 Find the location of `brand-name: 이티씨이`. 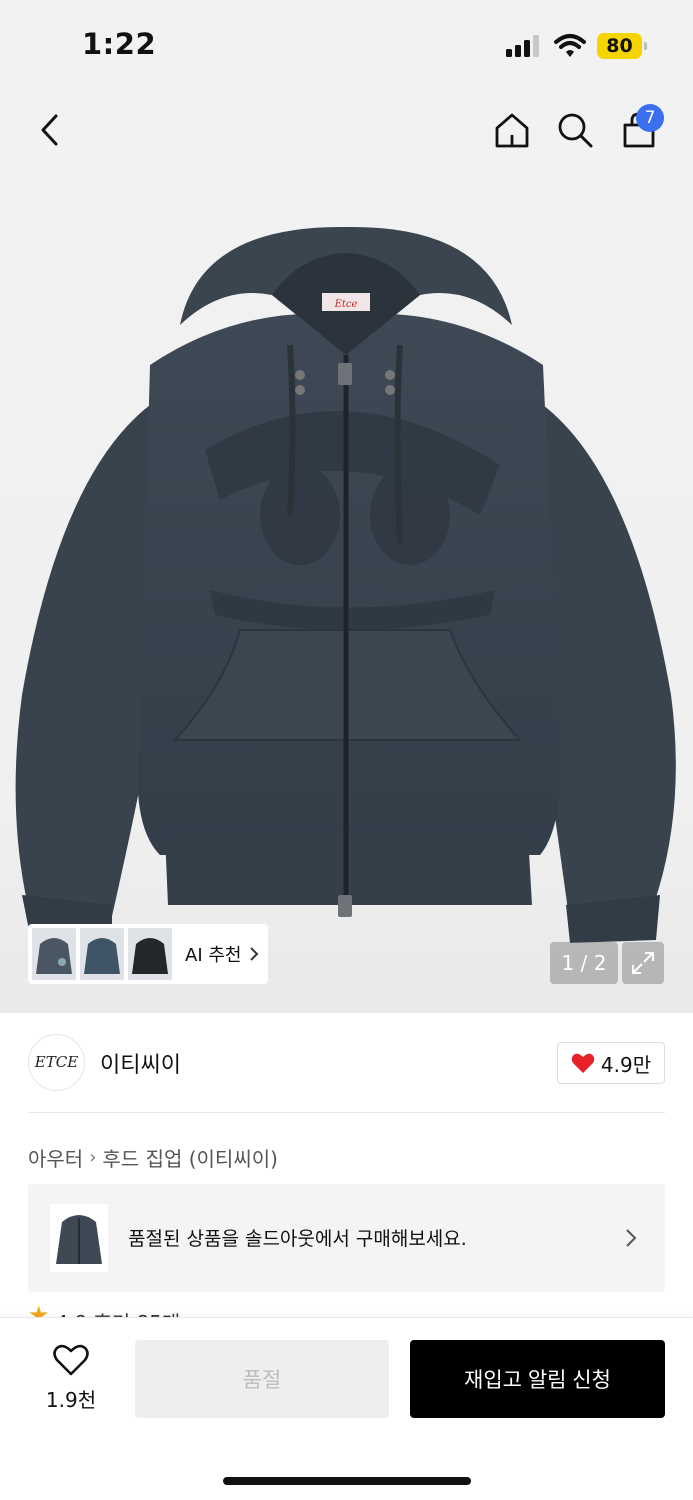

brand-name: 이티씨이 is located at coordinates (140, 1063).